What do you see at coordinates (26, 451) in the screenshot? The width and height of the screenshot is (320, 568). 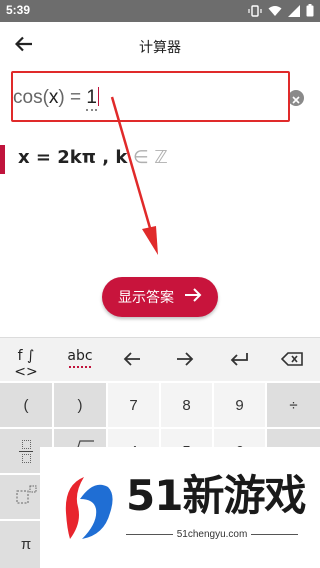 I see `fraction-icon` at bounding box center [26, 451].